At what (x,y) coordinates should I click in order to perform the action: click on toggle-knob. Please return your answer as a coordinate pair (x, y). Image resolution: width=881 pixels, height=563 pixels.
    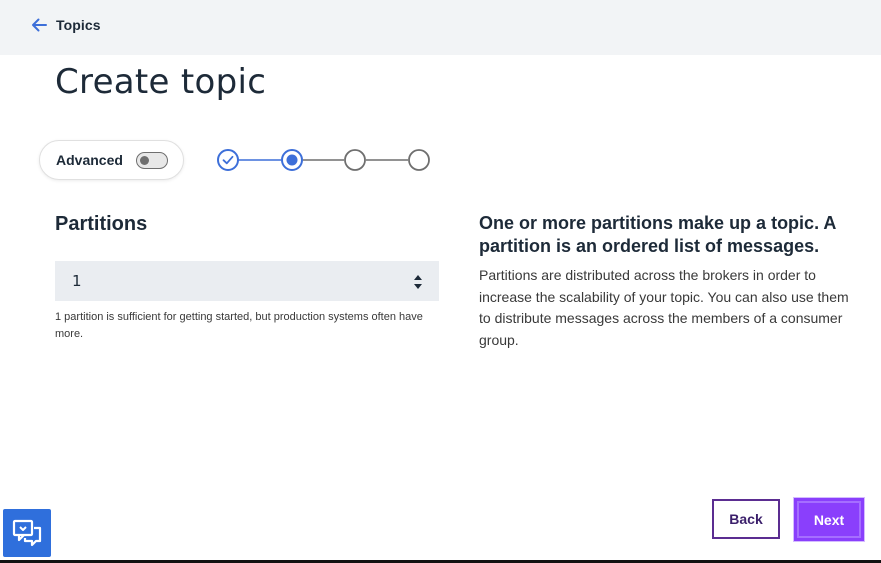
    Looking at the image, I should click on (144, 160).